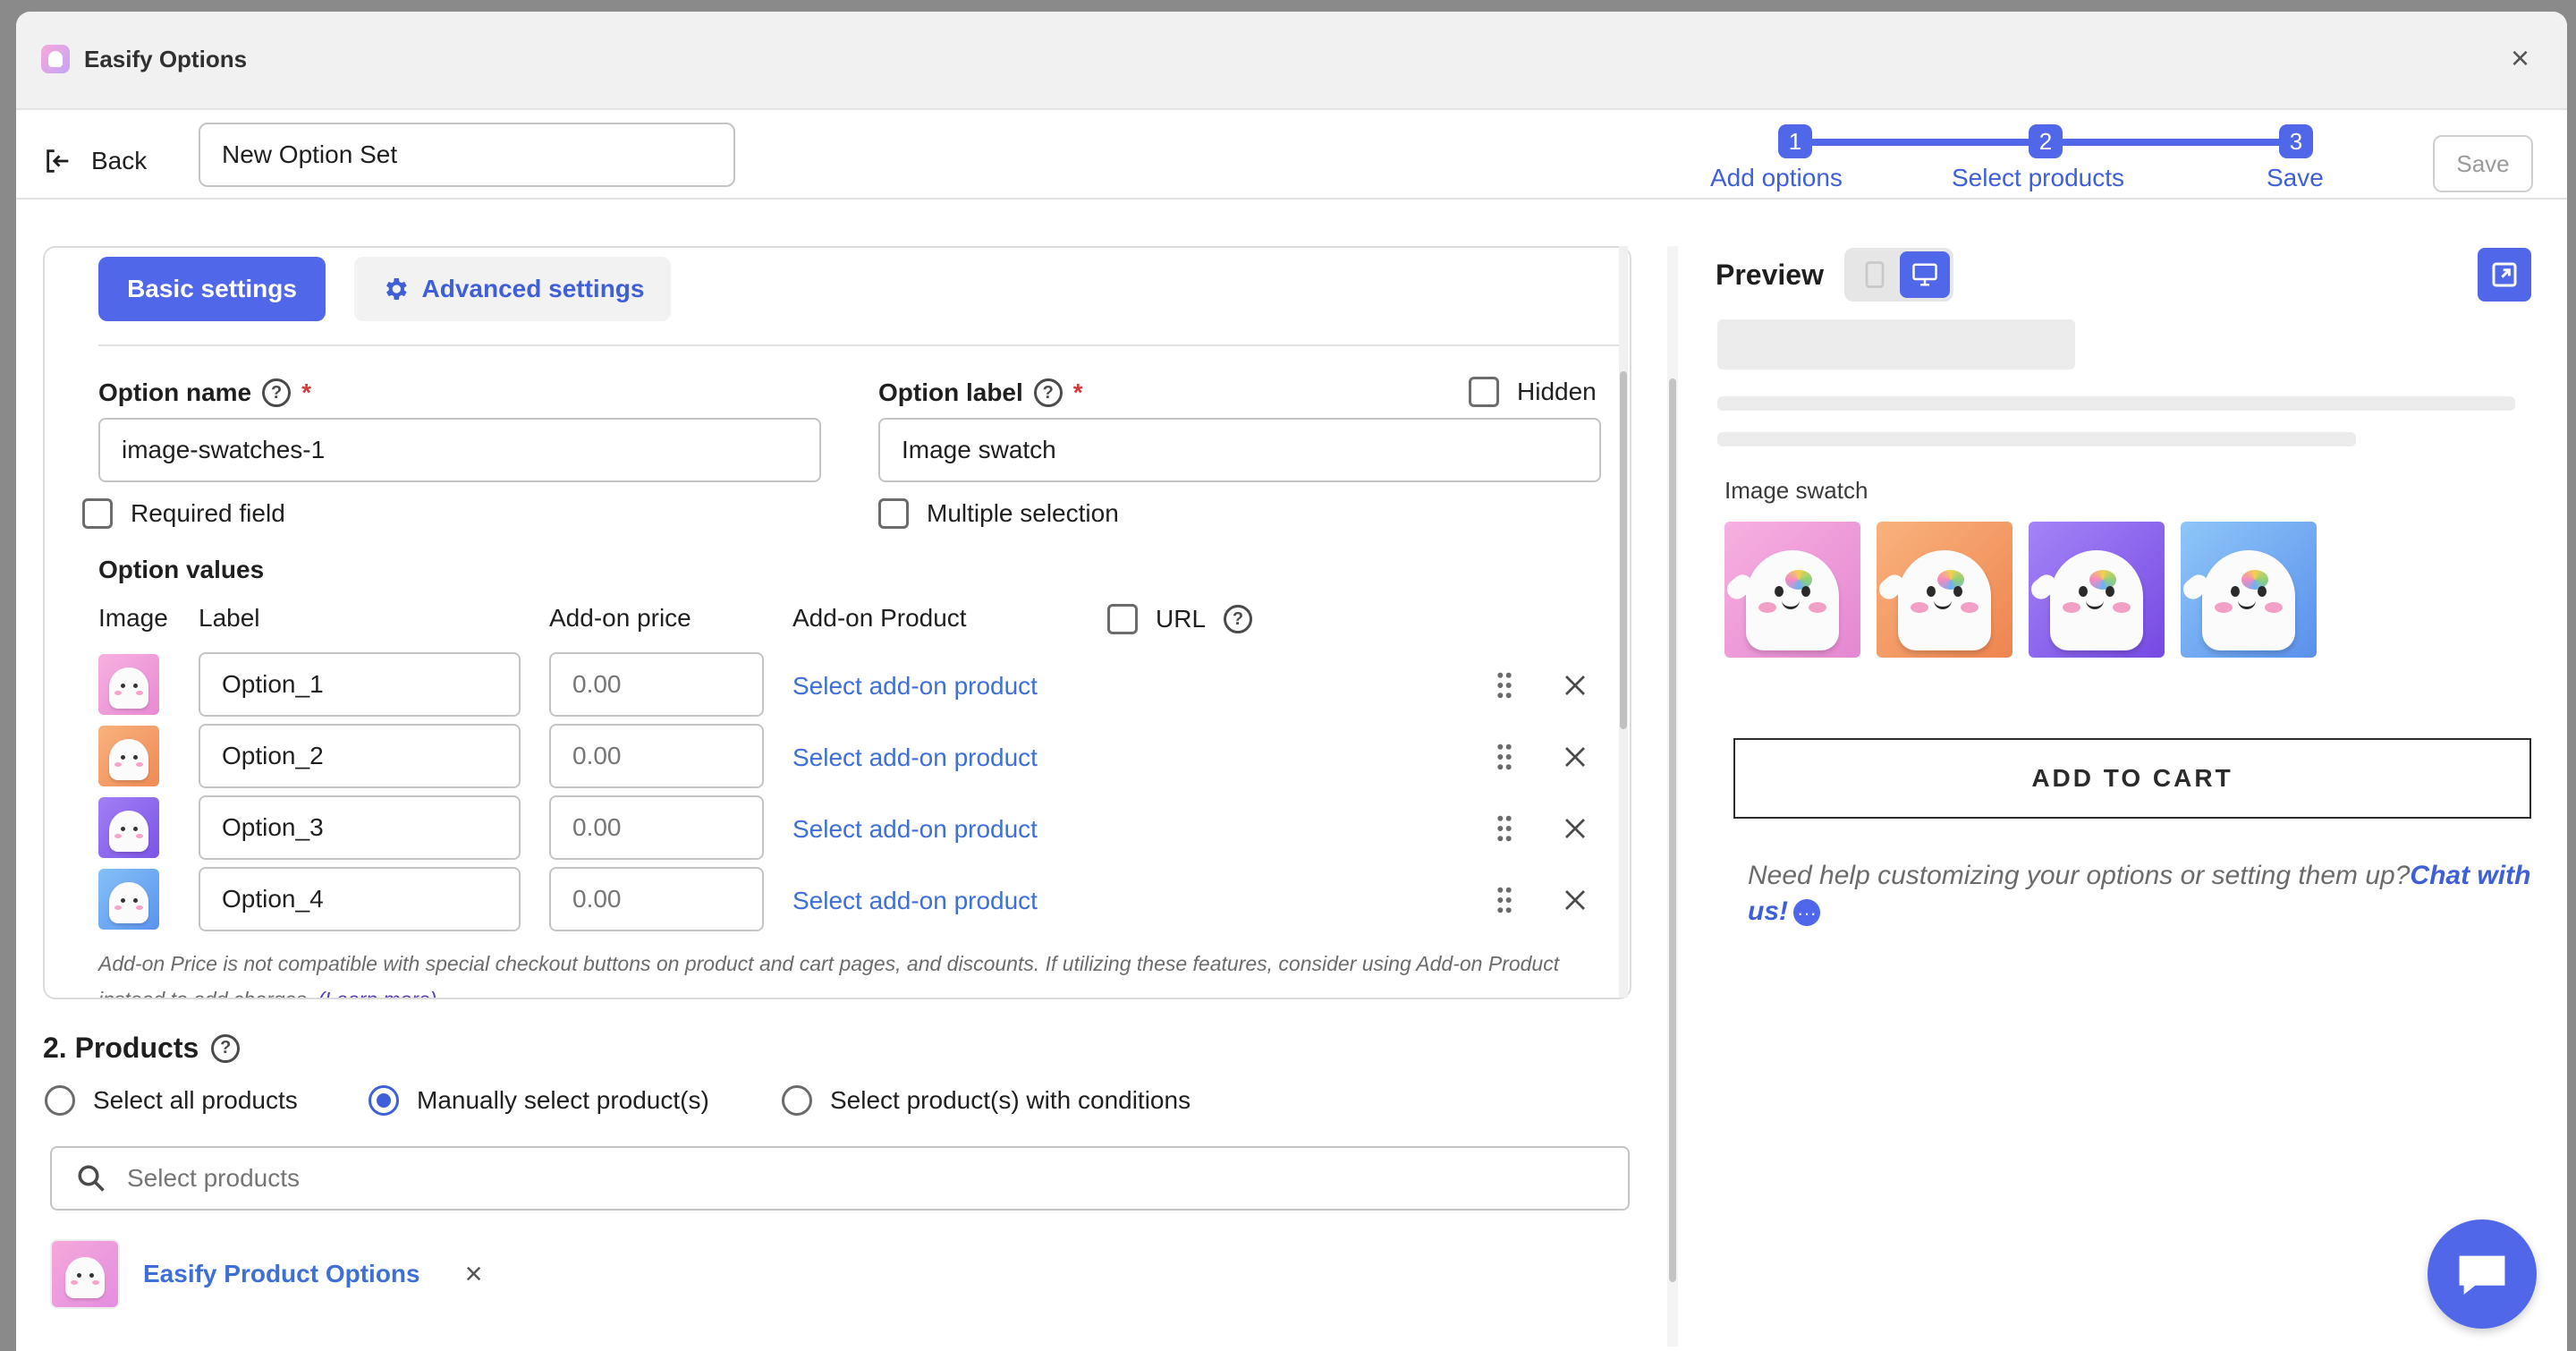 The image size is (2576, 1351). What do you see at coordinates (512, 289) in the screenshot?
I see `tab-advanced-settings: Advanced settings` at bounding box center [512, 289].